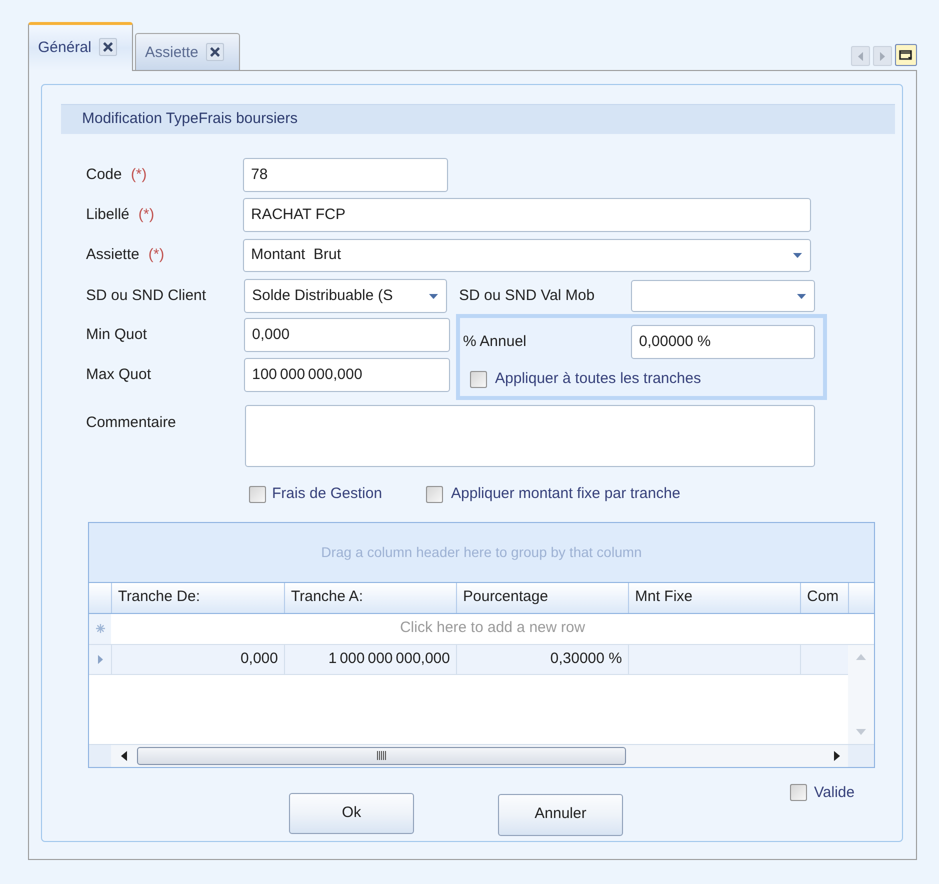  Describe the element at coordinates (197, 597) in the screenshot. I see `column-header: Tranche De:` at that location.